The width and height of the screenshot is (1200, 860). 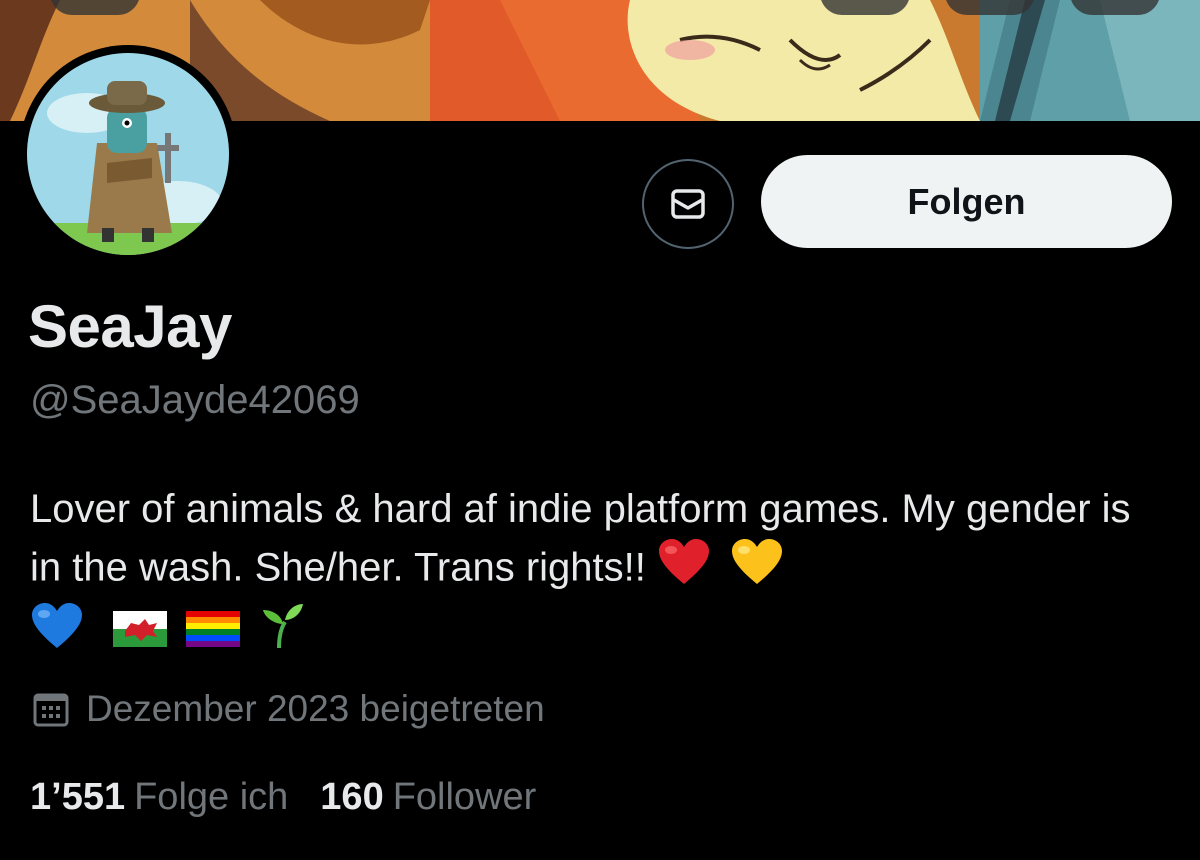 What do you see at coordinates (78, 797) in the screenshot?
I see `following-count: 1’551` at bounding box center [78, 797].